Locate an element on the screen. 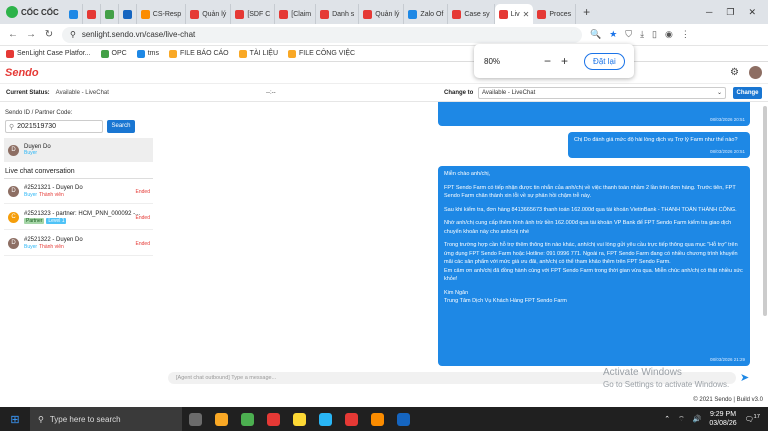 The height and width of the screenshot is (431, 768). avatar: C is located at coordinates (13, 217).